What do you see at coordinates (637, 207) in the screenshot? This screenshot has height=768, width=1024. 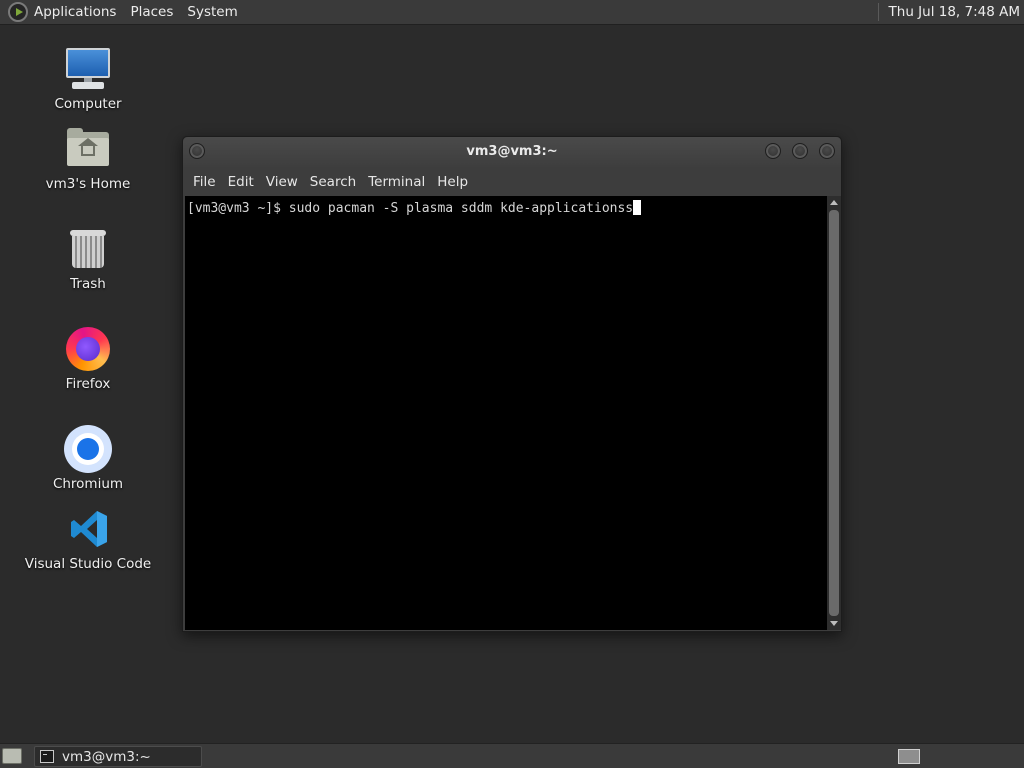 I see `text-cursor` at bounding box center [637, 207].